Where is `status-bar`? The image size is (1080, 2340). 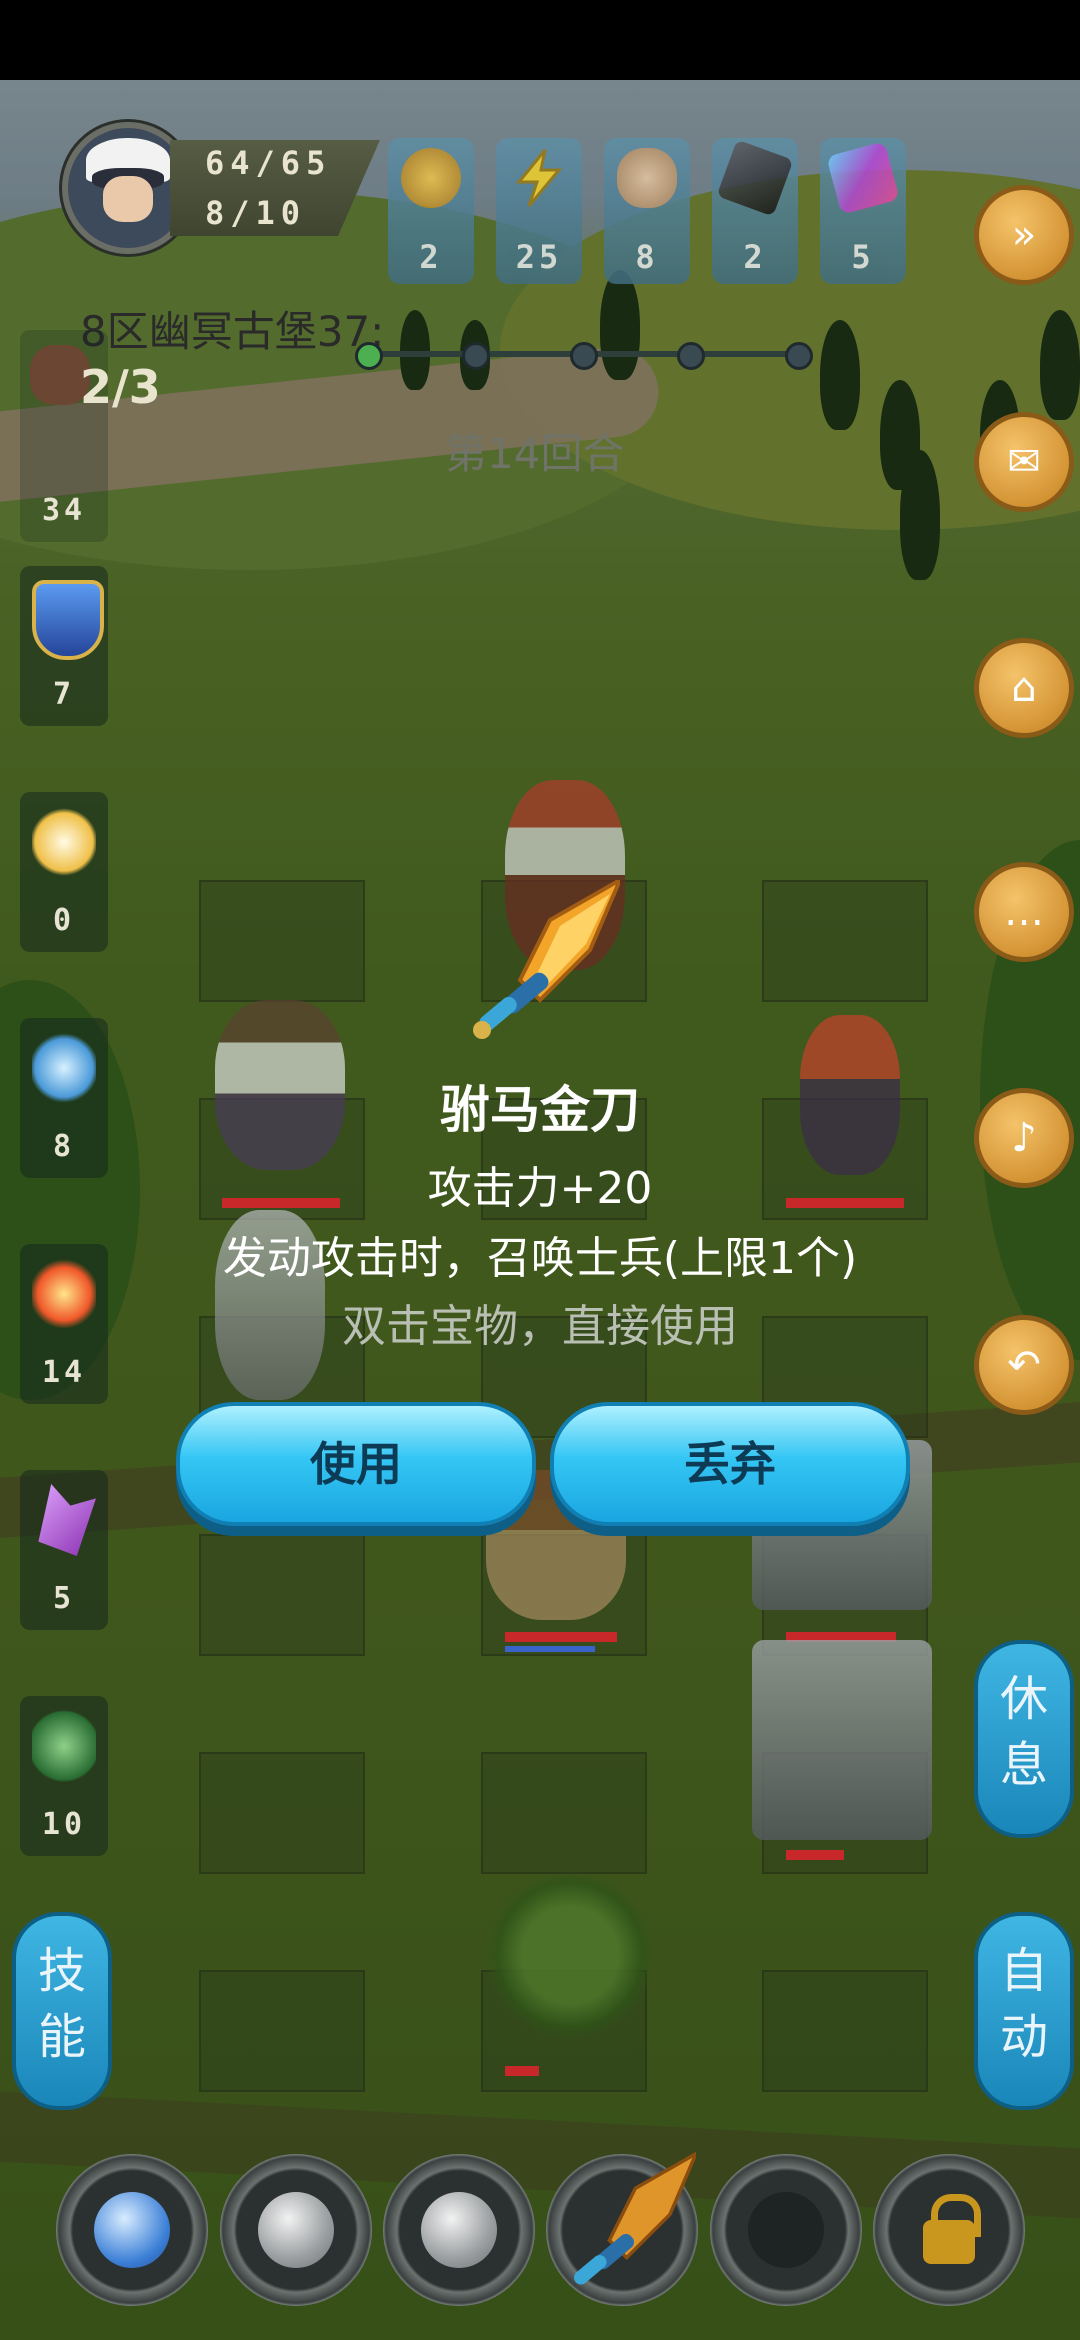
status-bar is located at coordinates (540, 40).